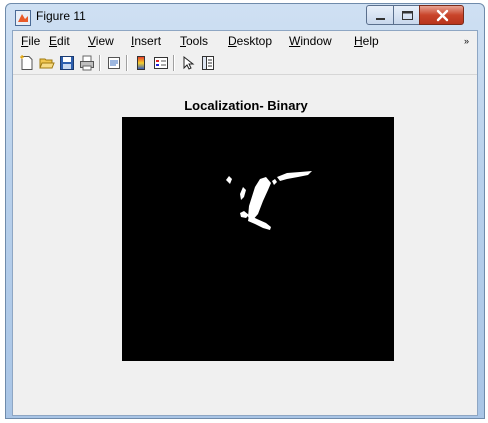 Image resolution: width=488 pixels, height=423 pixels. What do you see at coordinates (141, 63) in the screenshot?
I see `colorbar-icon` at bounding box center [141, 63].